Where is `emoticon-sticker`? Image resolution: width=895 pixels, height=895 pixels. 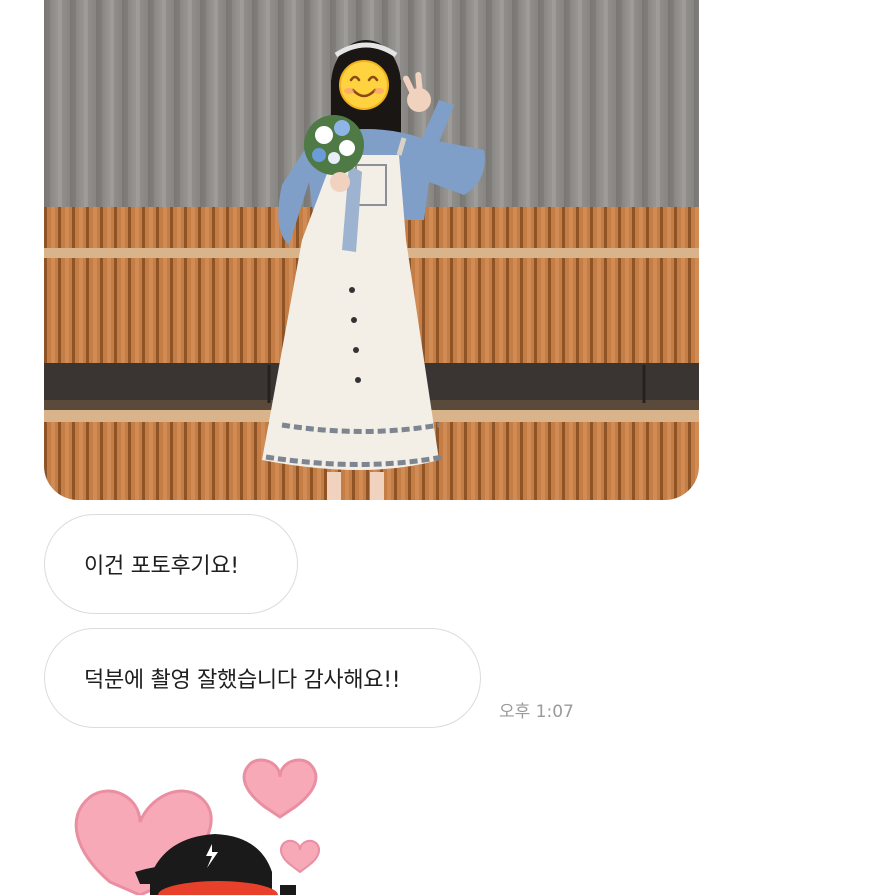 emoticon-sticker is located at coordinates (200, 823).